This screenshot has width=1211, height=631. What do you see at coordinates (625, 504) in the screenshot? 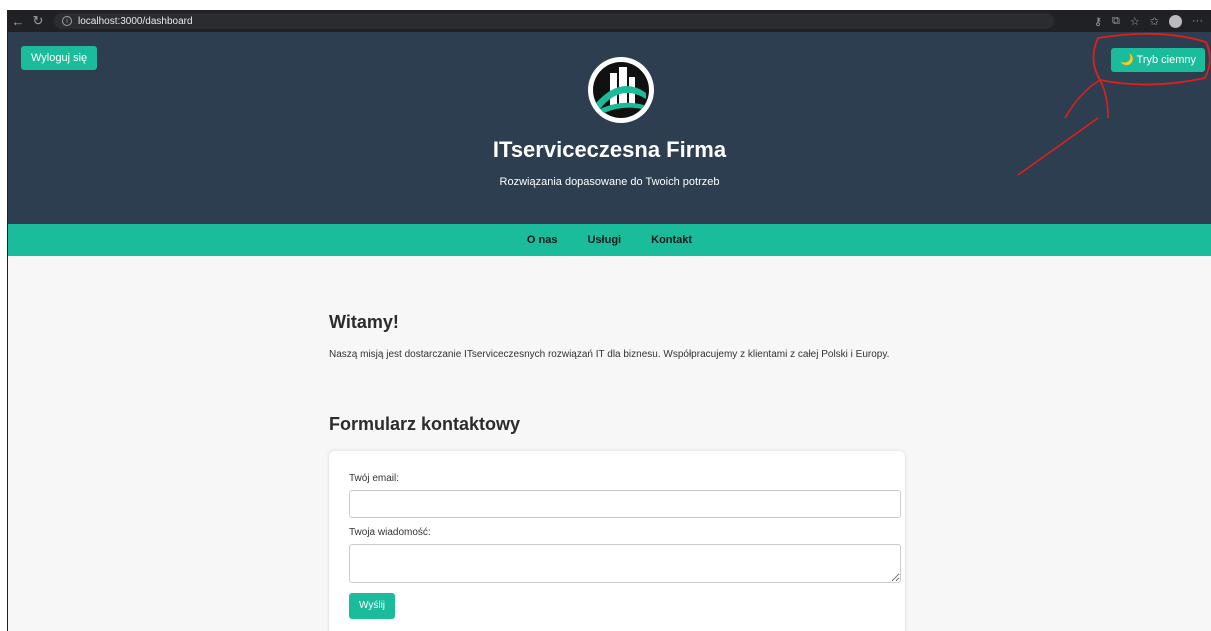
I see `email-input` at bounding box center [625, 504].